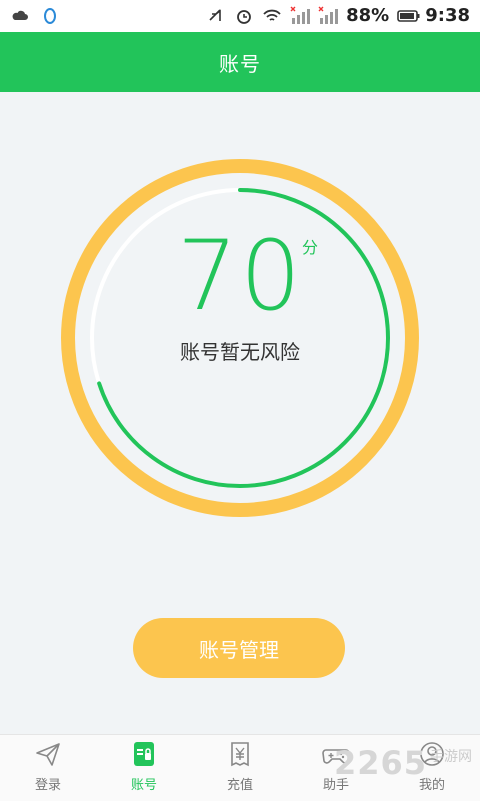 This screenshot has width=480, height=801. I want to click on clock-time: 9:38, so click(447, 15).